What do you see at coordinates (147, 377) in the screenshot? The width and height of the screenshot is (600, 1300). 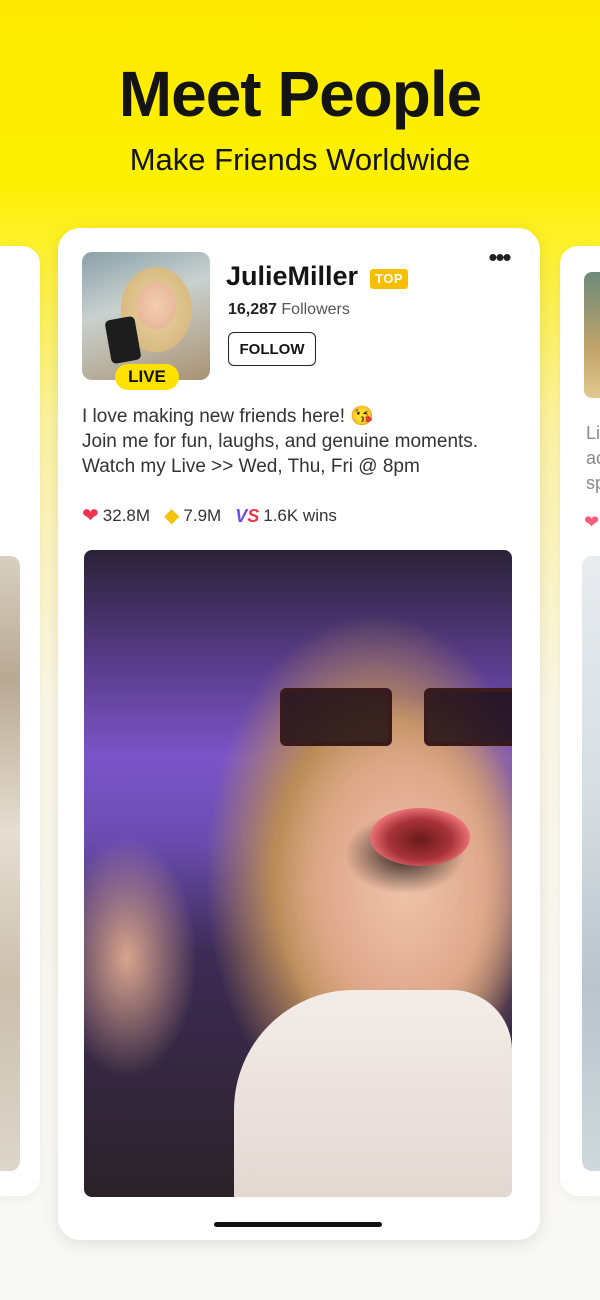 I see `live-badge: LIVE` at bounding box center [147, 377].